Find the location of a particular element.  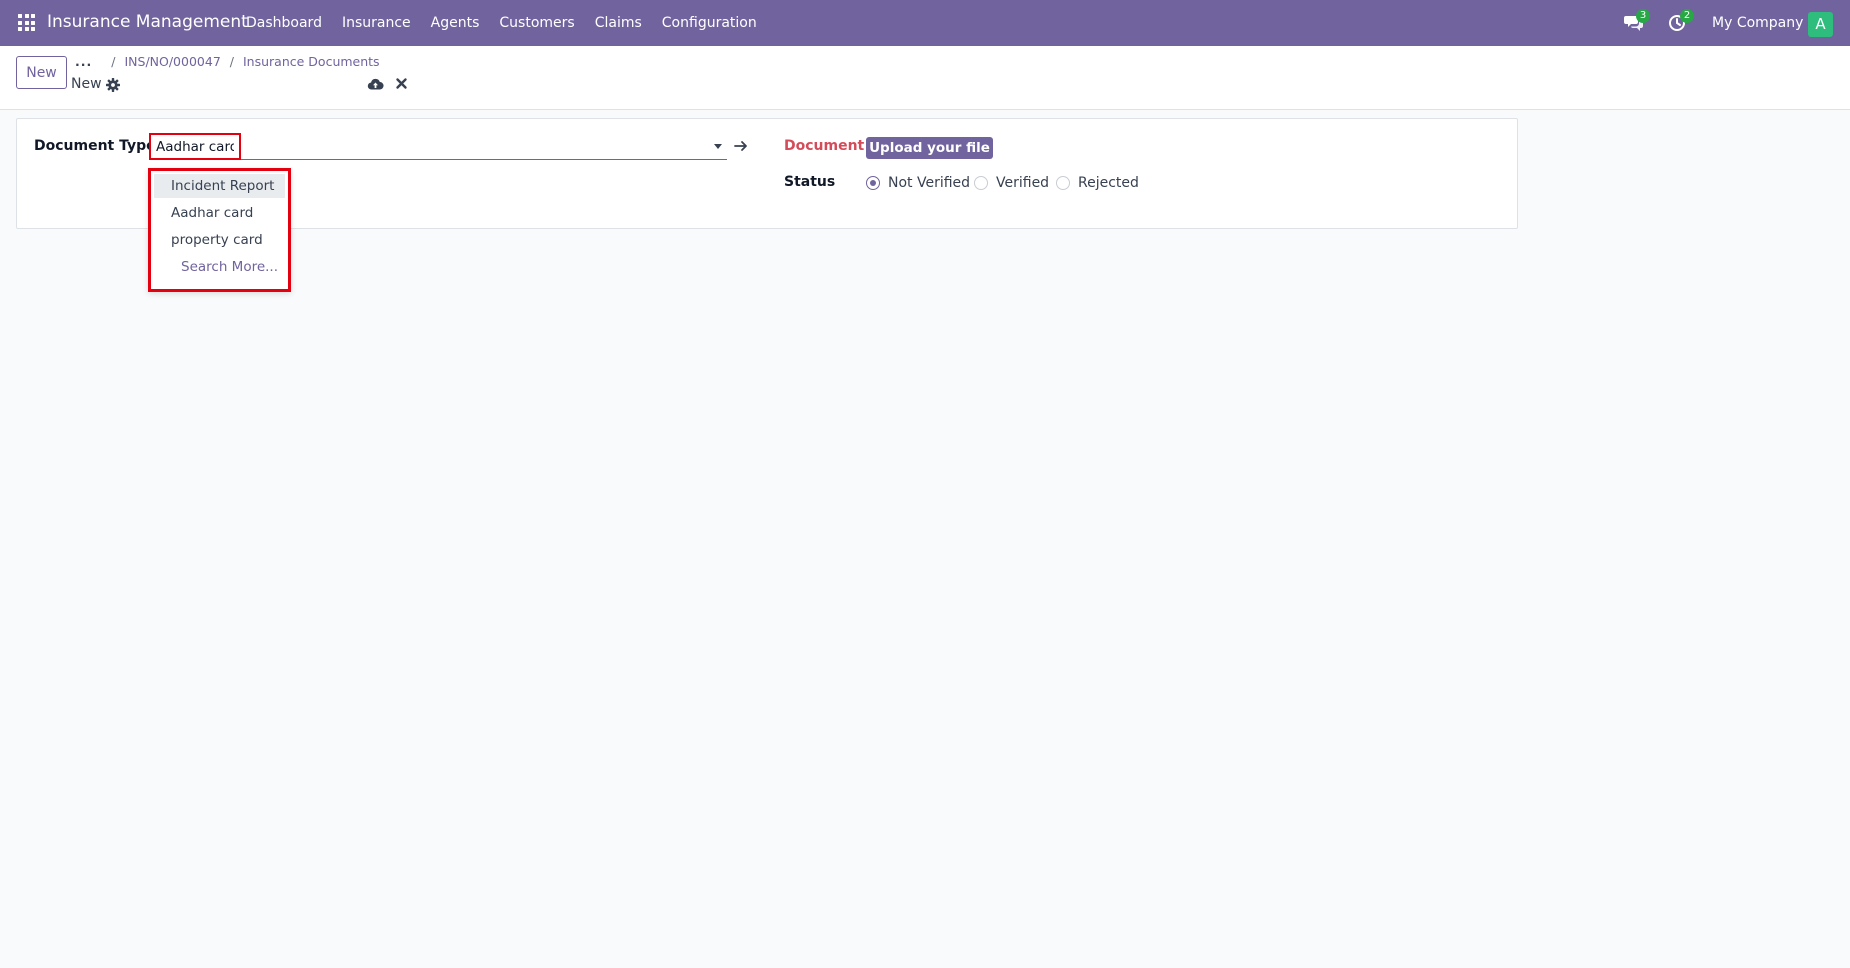

activities-badge: 2 is located at coordinates (1687, 16).